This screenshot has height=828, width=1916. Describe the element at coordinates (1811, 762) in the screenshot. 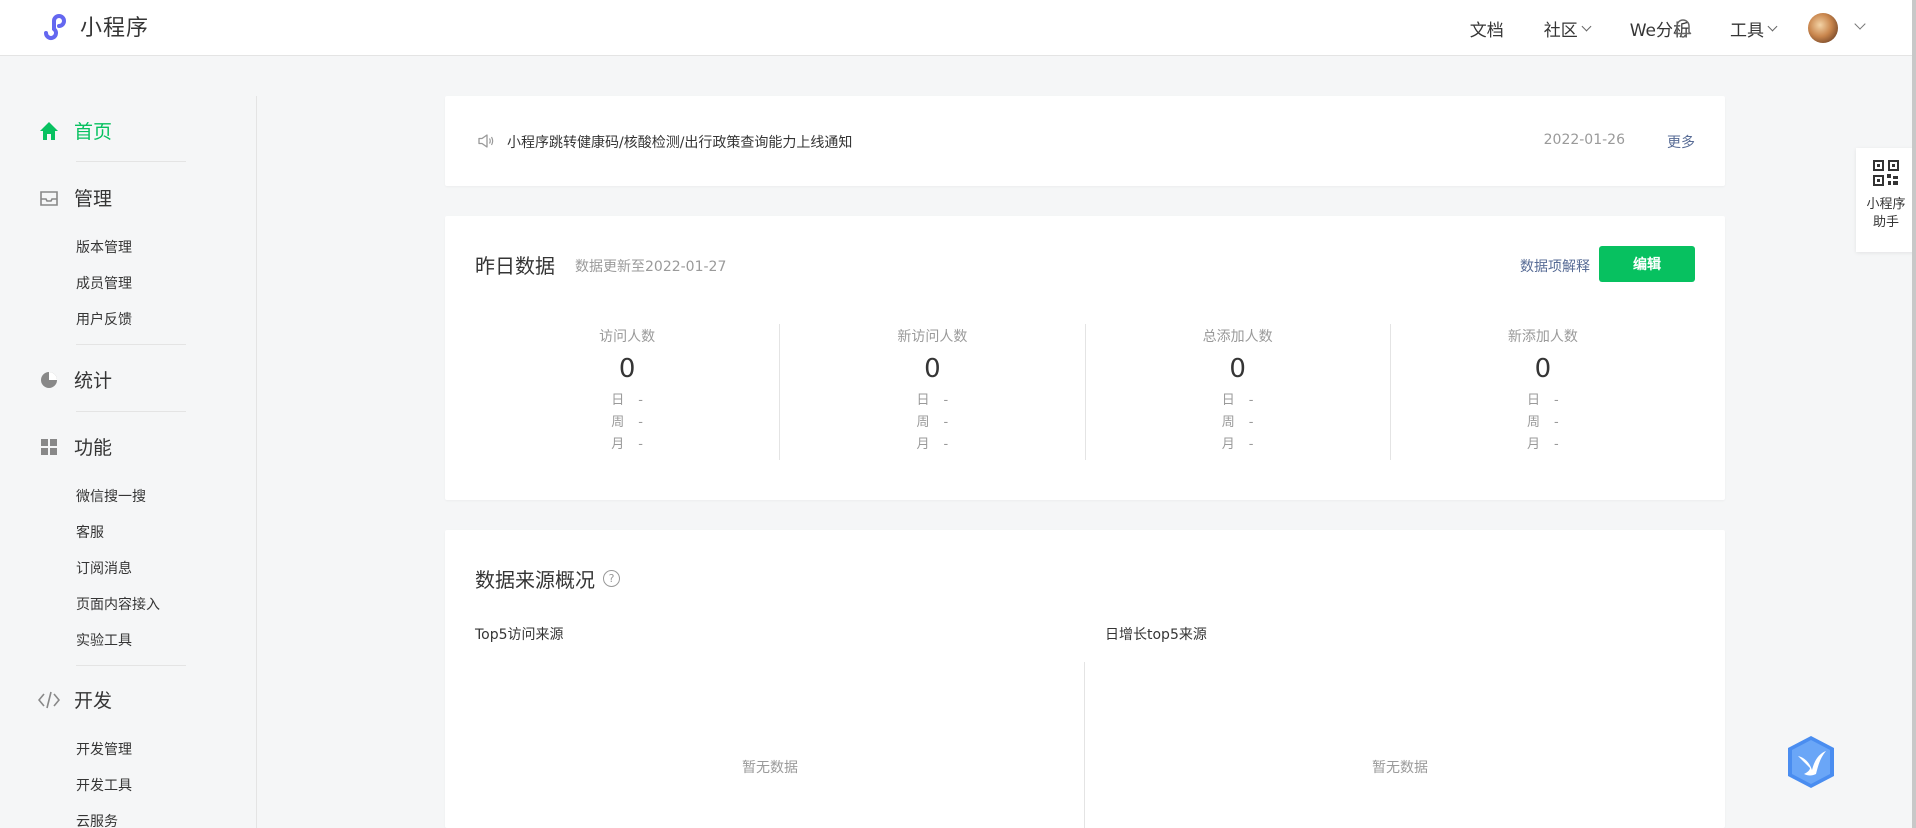

I see `floating-assistant-bird-icon` at that location.